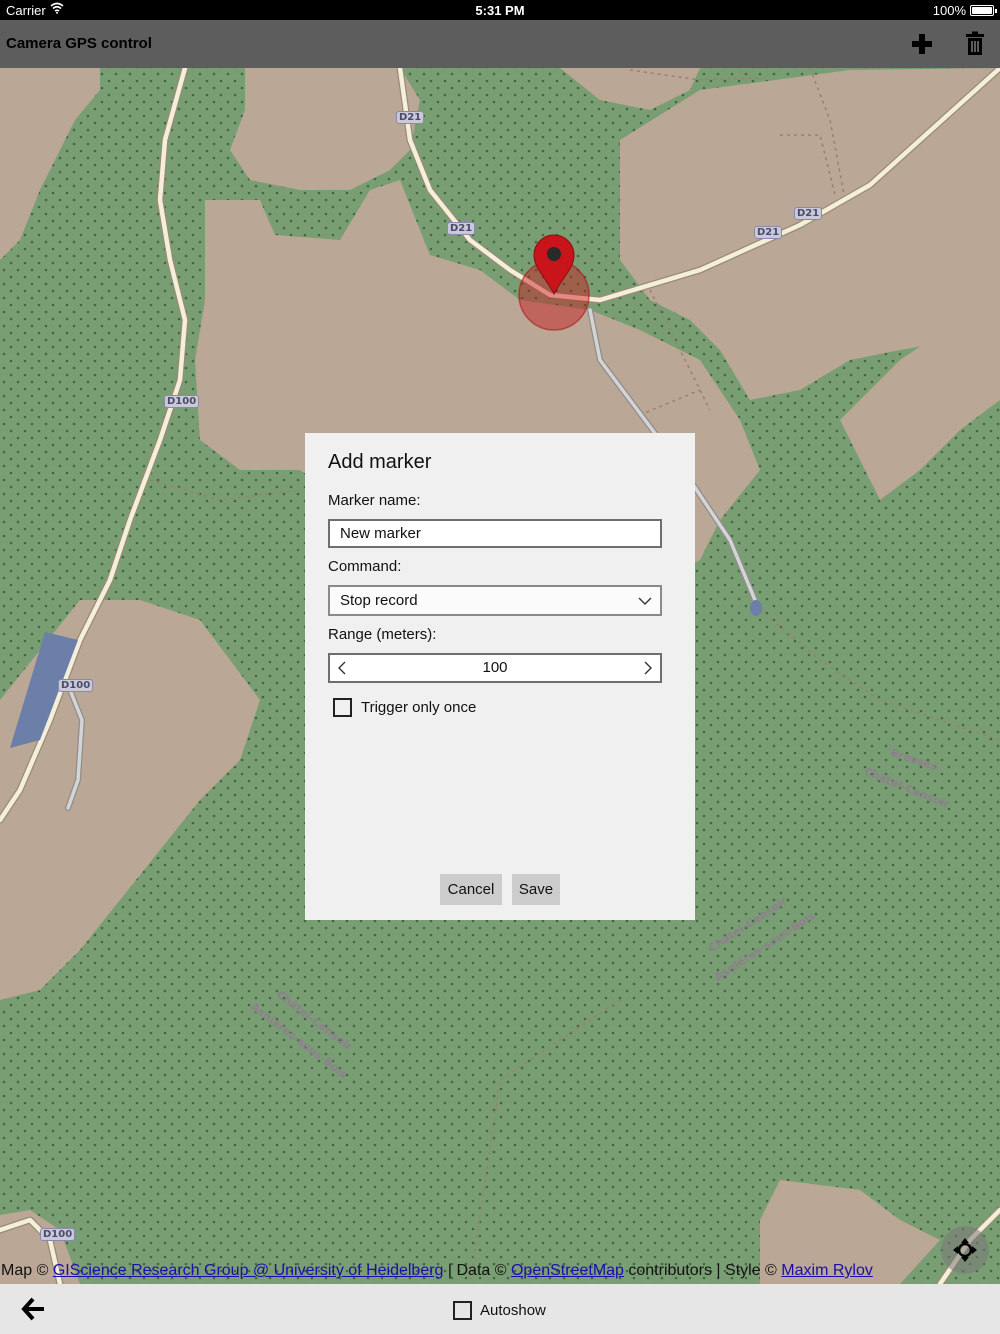 Image resolution: width=1000 pixels, height=1334 pixels. I want to click on range-stepper: 100, so click(495, 668).